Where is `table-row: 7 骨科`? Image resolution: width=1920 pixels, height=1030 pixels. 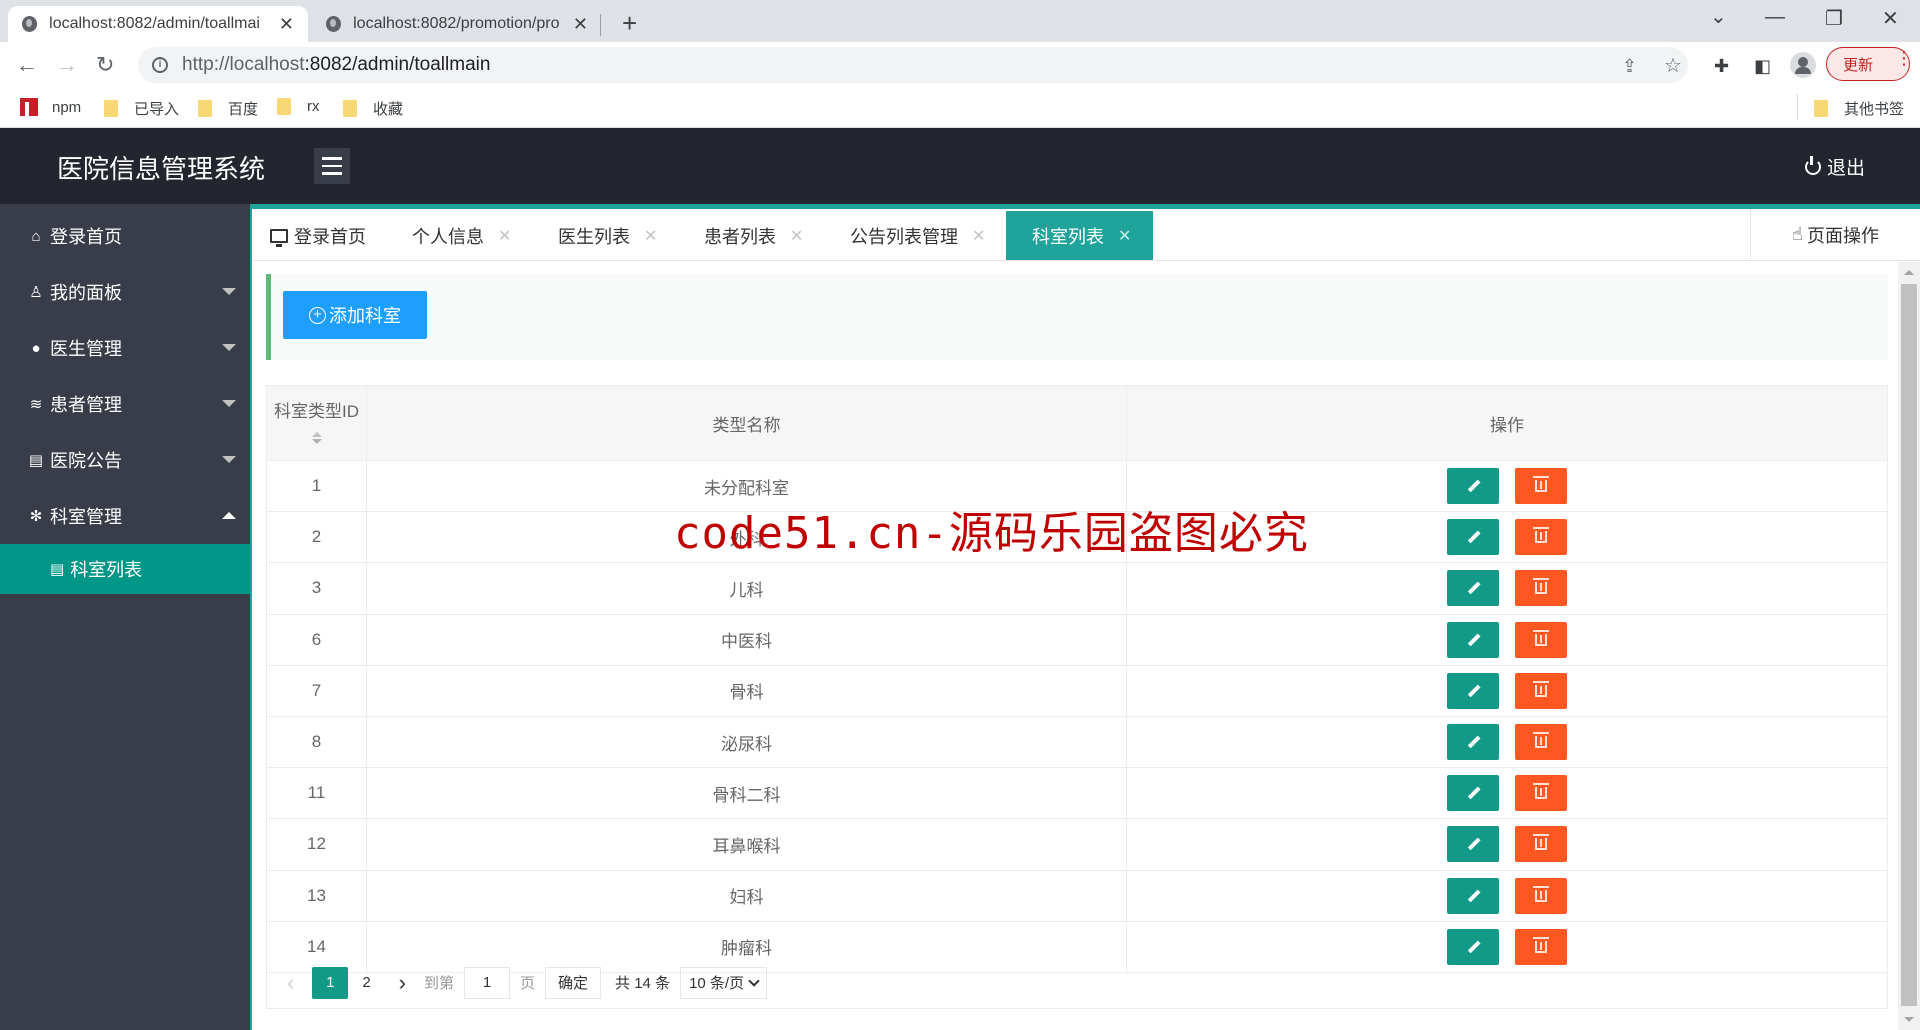 table-row: 7 骨科 is located at coordinates (1077, 690).